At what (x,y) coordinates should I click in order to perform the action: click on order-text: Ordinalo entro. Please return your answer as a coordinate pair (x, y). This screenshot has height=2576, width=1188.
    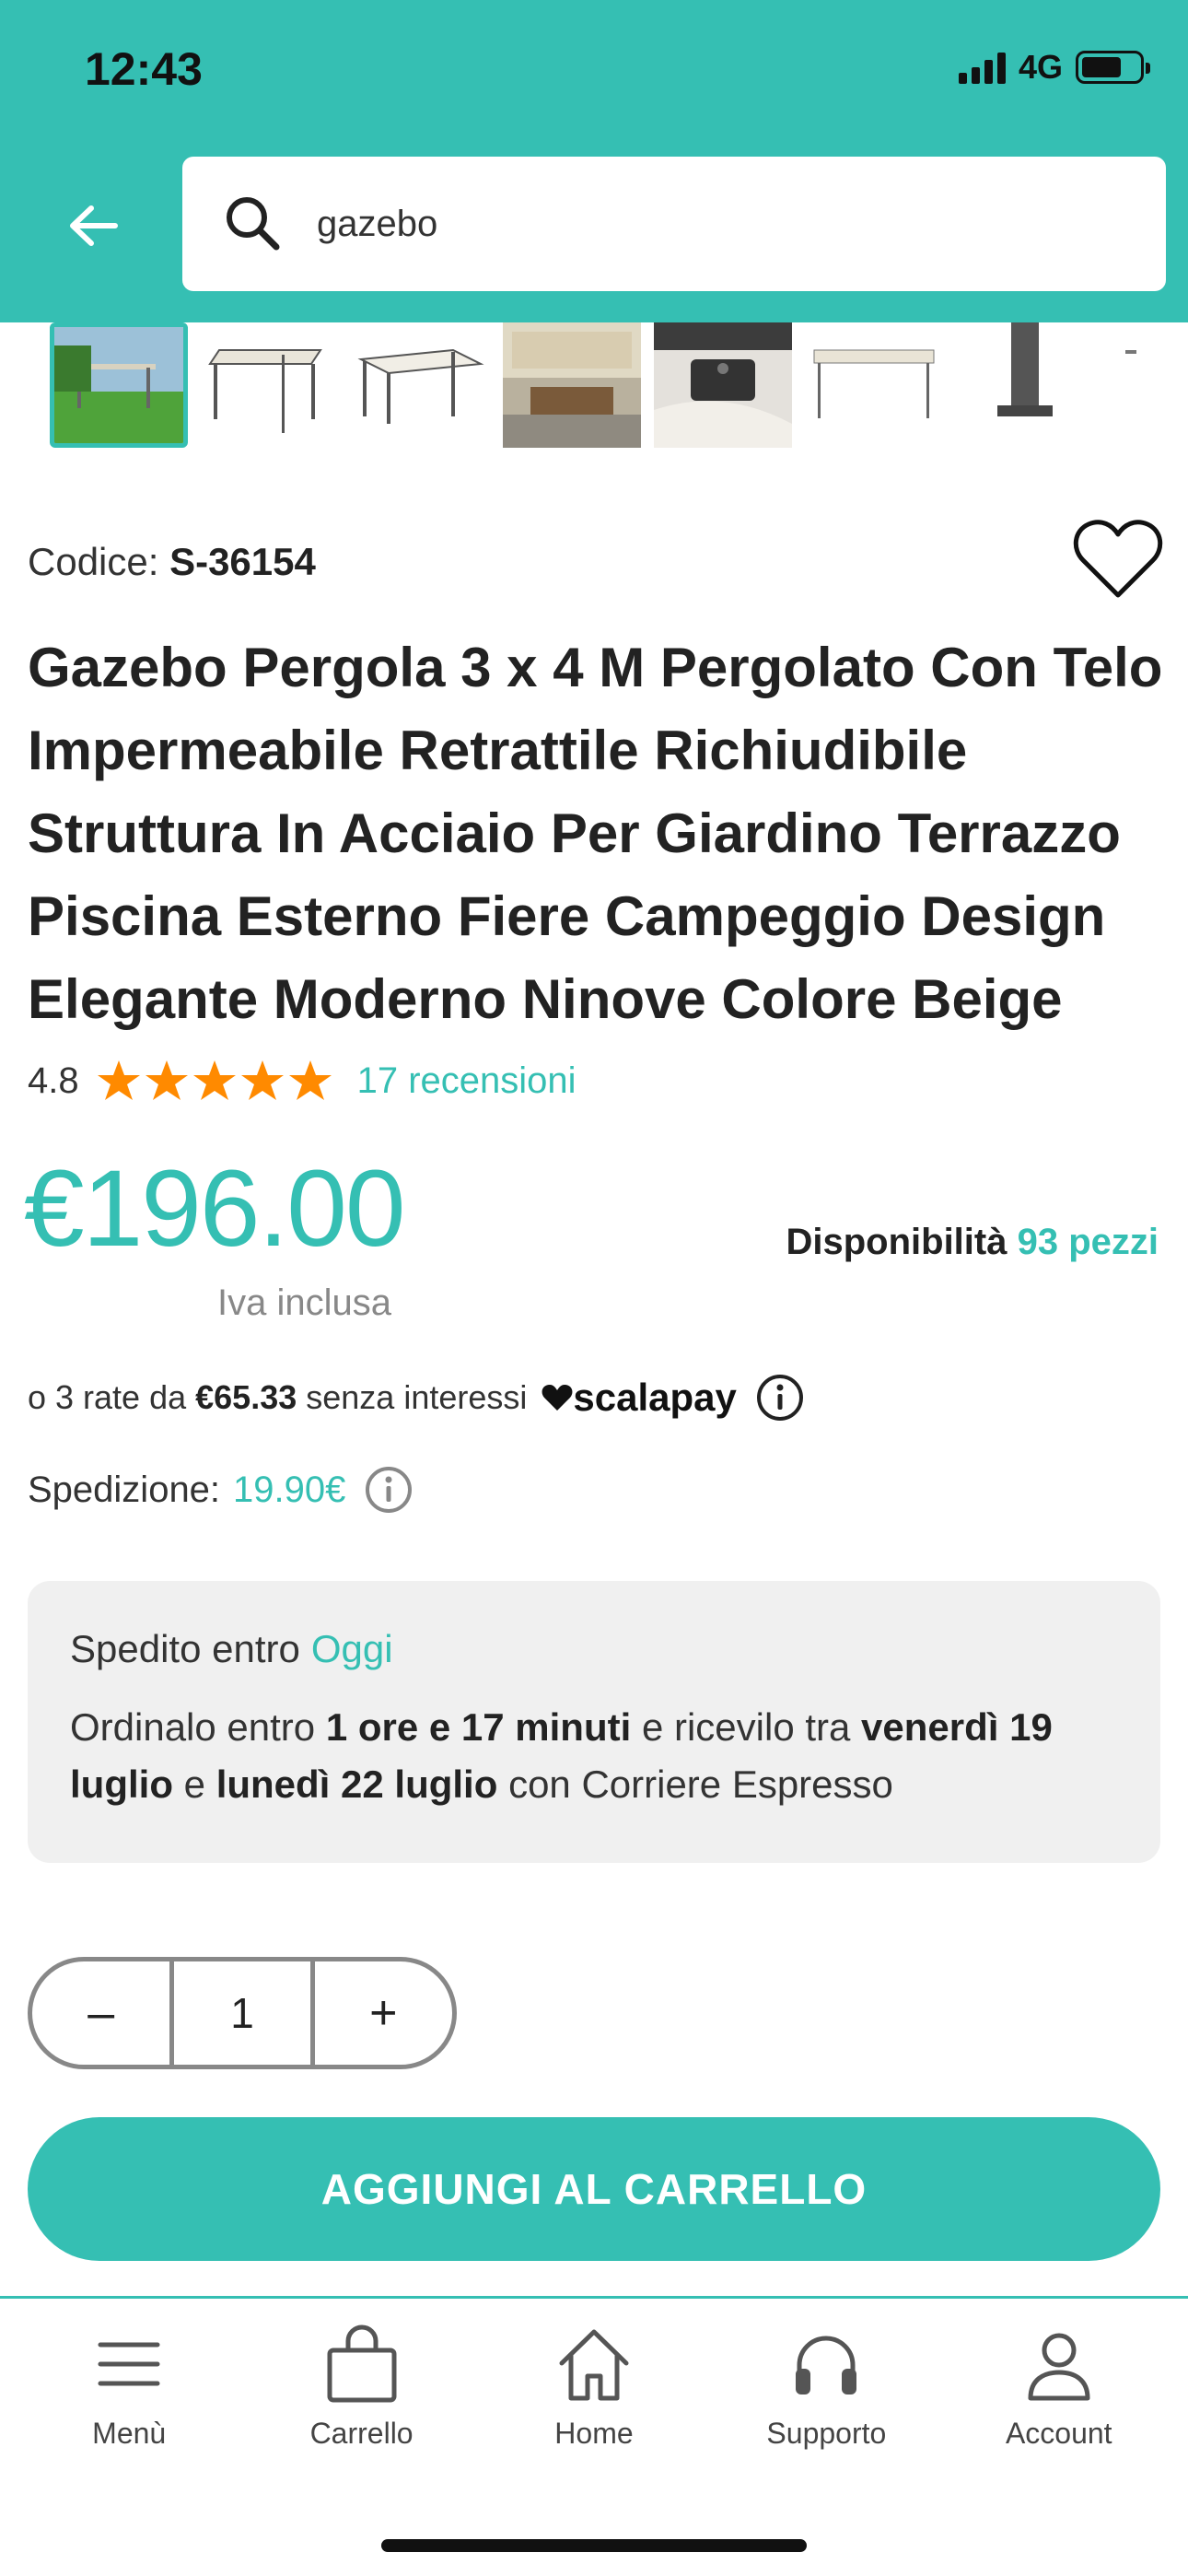
    Looking at the image, I should click on (193, 1727).